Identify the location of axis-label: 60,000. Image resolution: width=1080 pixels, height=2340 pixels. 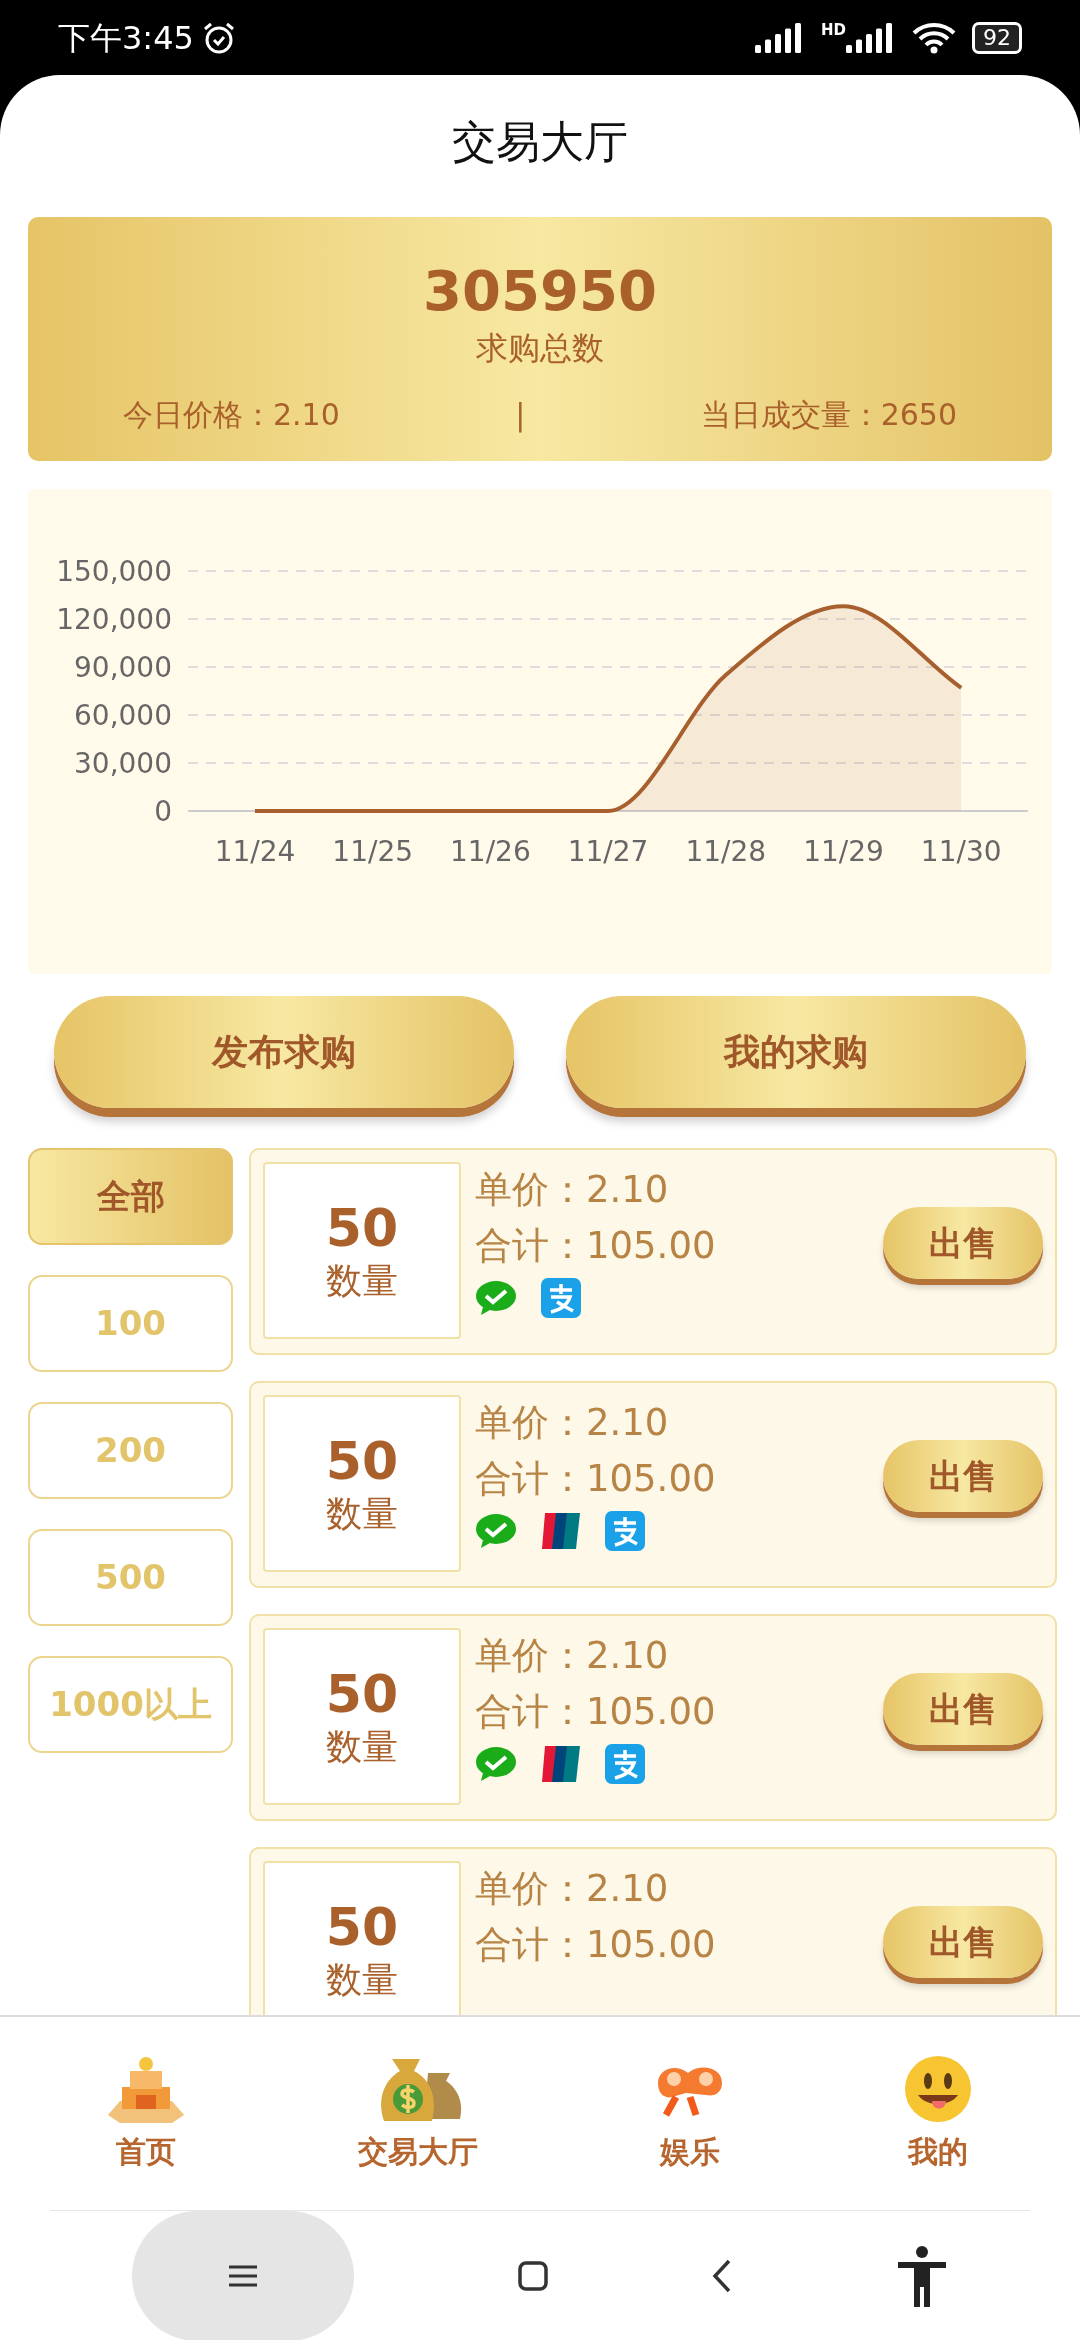
(123, 716).